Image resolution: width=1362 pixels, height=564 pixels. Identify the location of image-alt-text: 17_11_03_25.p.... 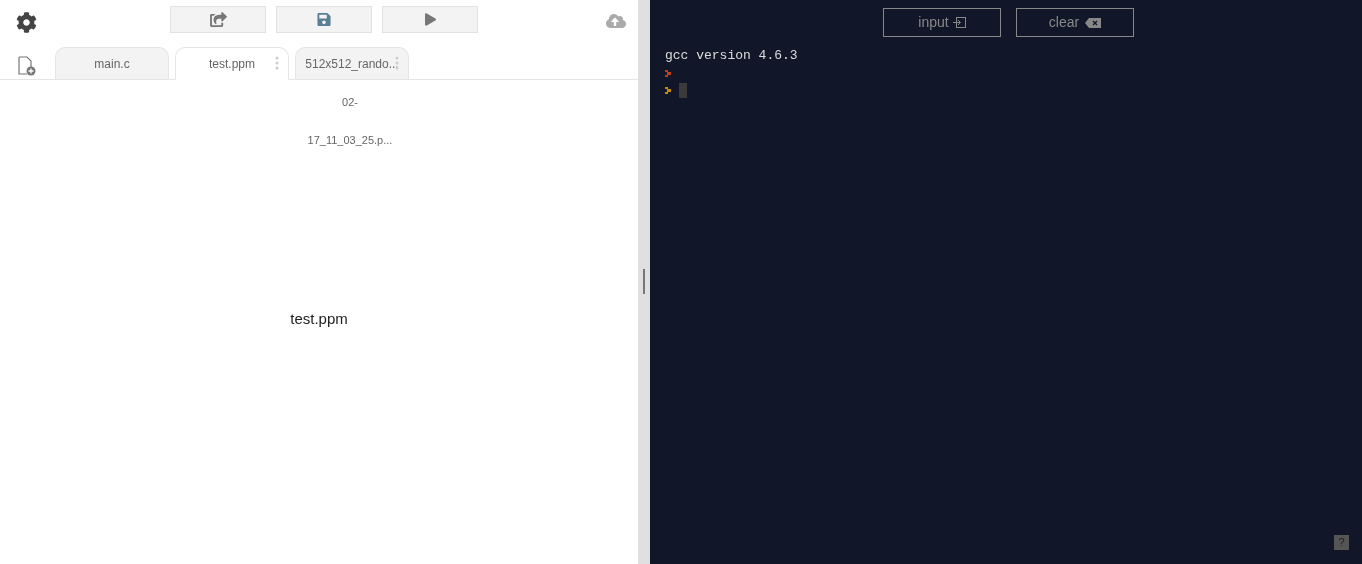
(350, 140).